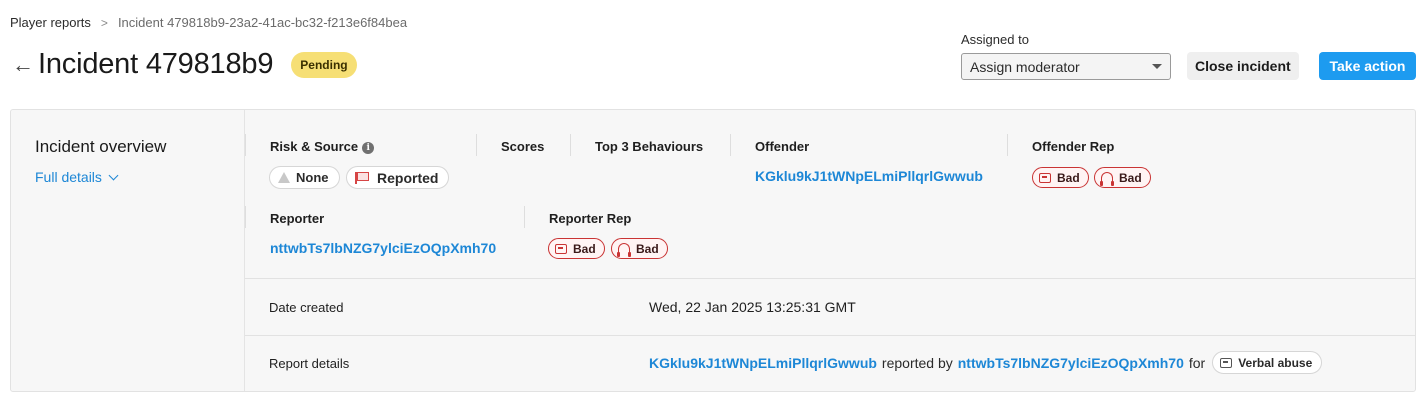  What do you see at coordinates (752, 307) in the screenshot?
I see `date-created-value: Wed, 22 Jan 2025 13:25:31 GMT` at bounding box center [752, 307].